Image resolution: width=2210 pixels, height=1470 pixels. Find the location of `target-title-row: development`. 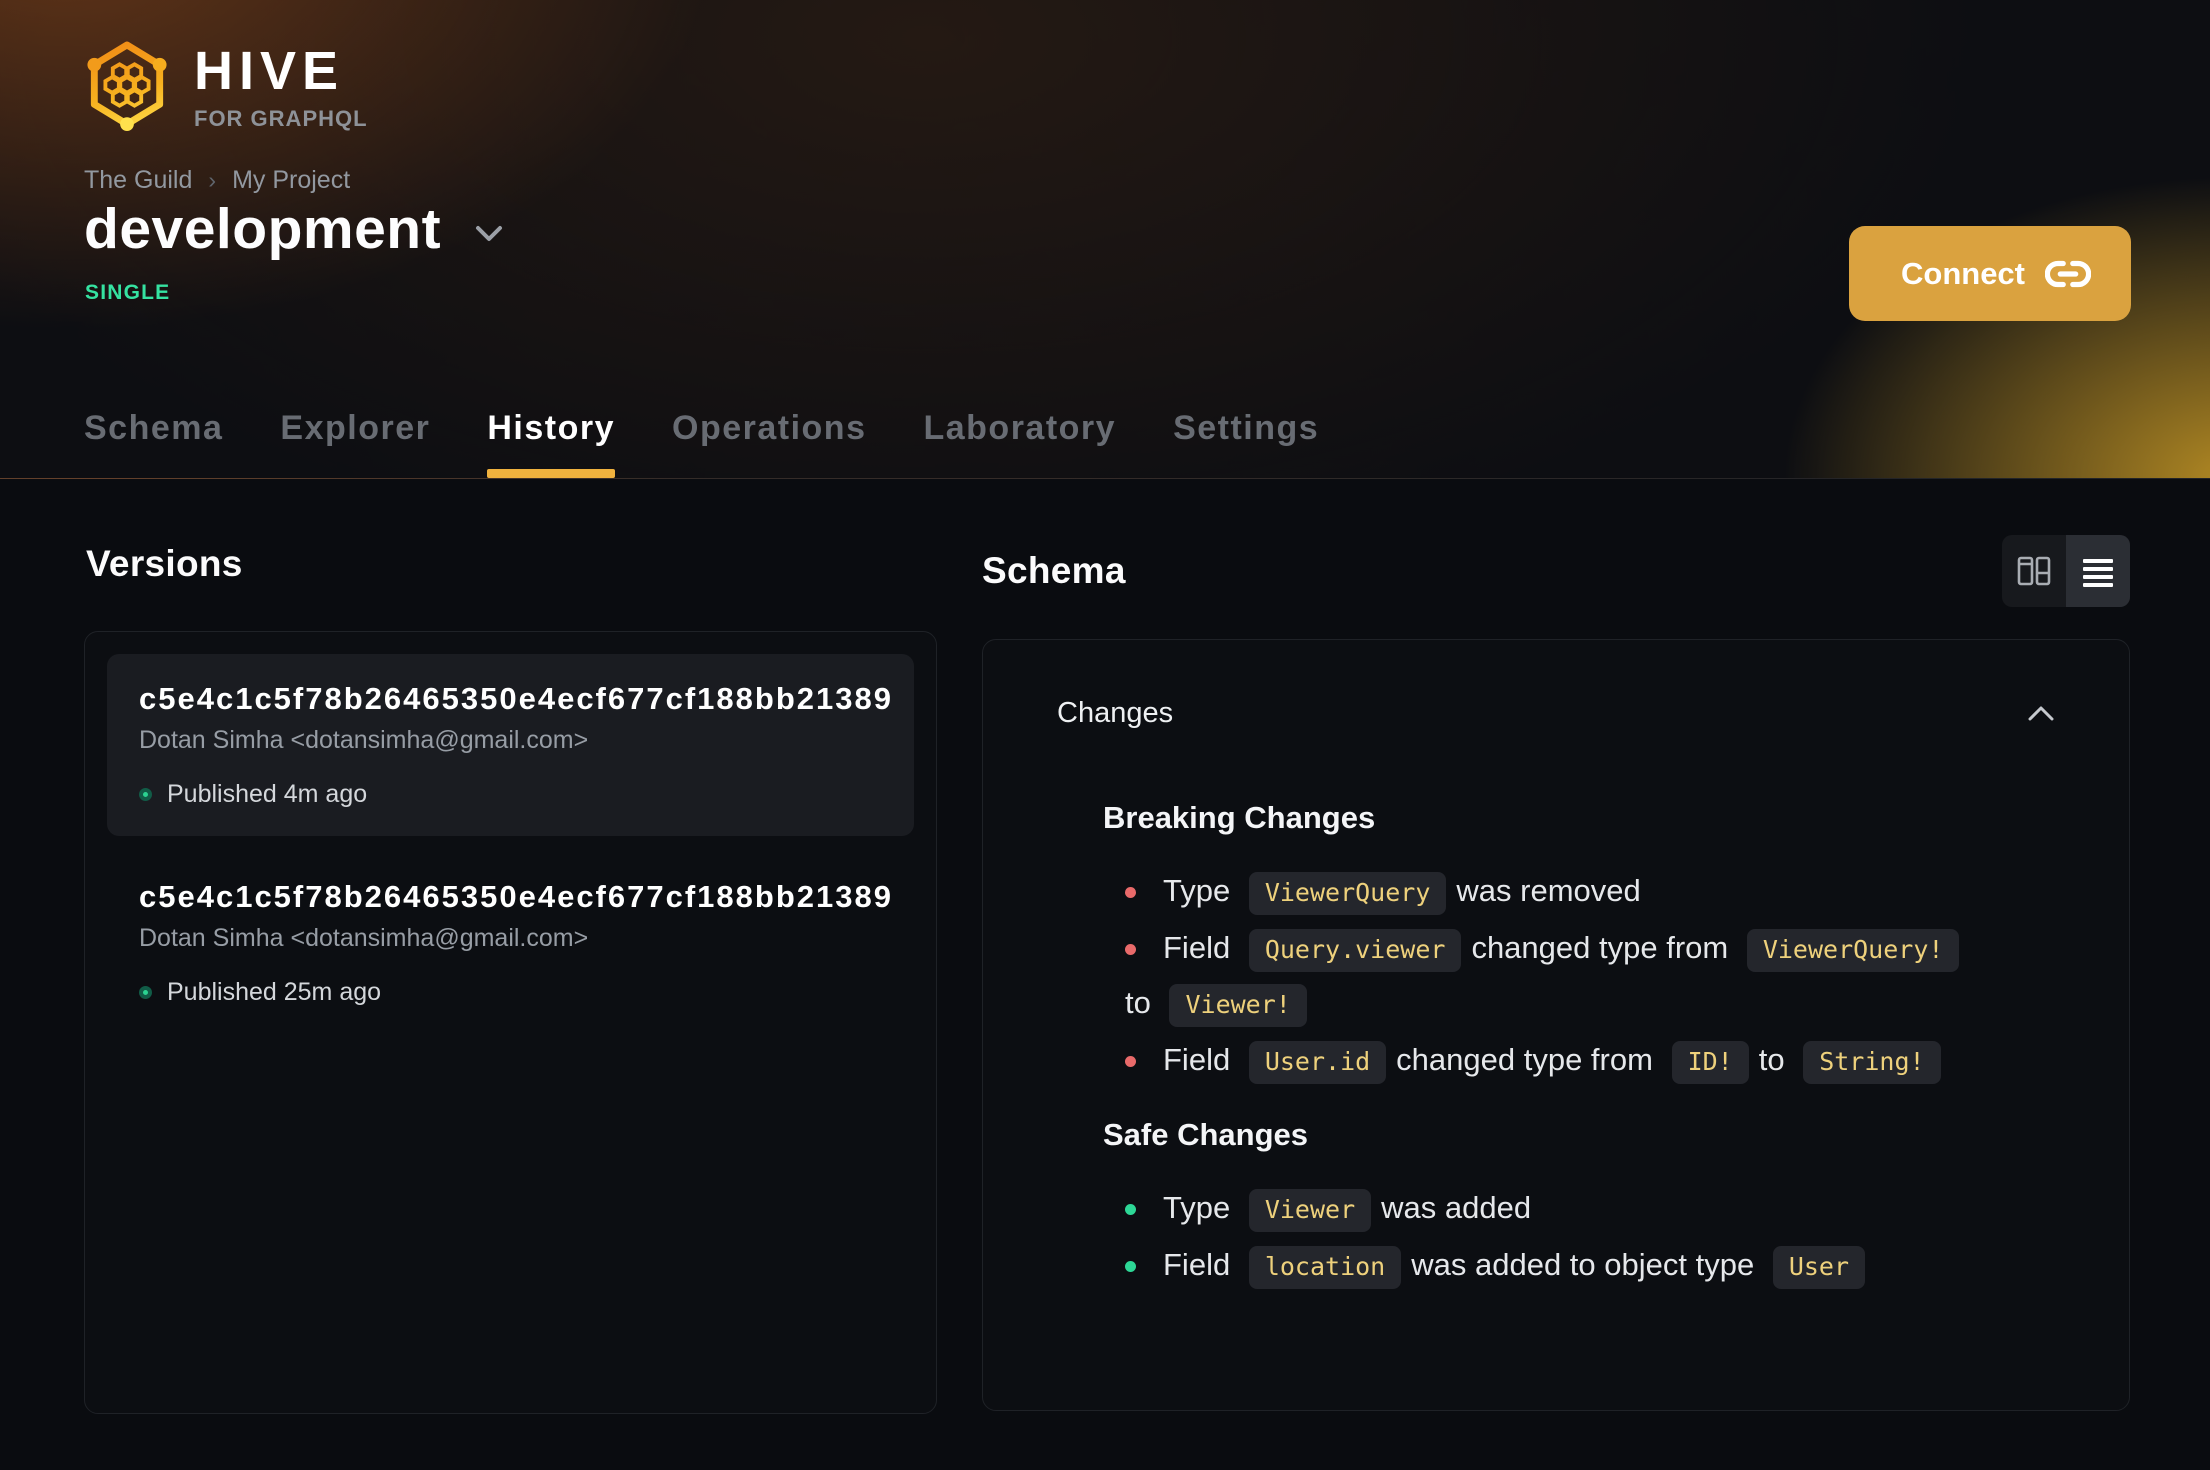

target-title-row: development is located at coordinates (294, 229).